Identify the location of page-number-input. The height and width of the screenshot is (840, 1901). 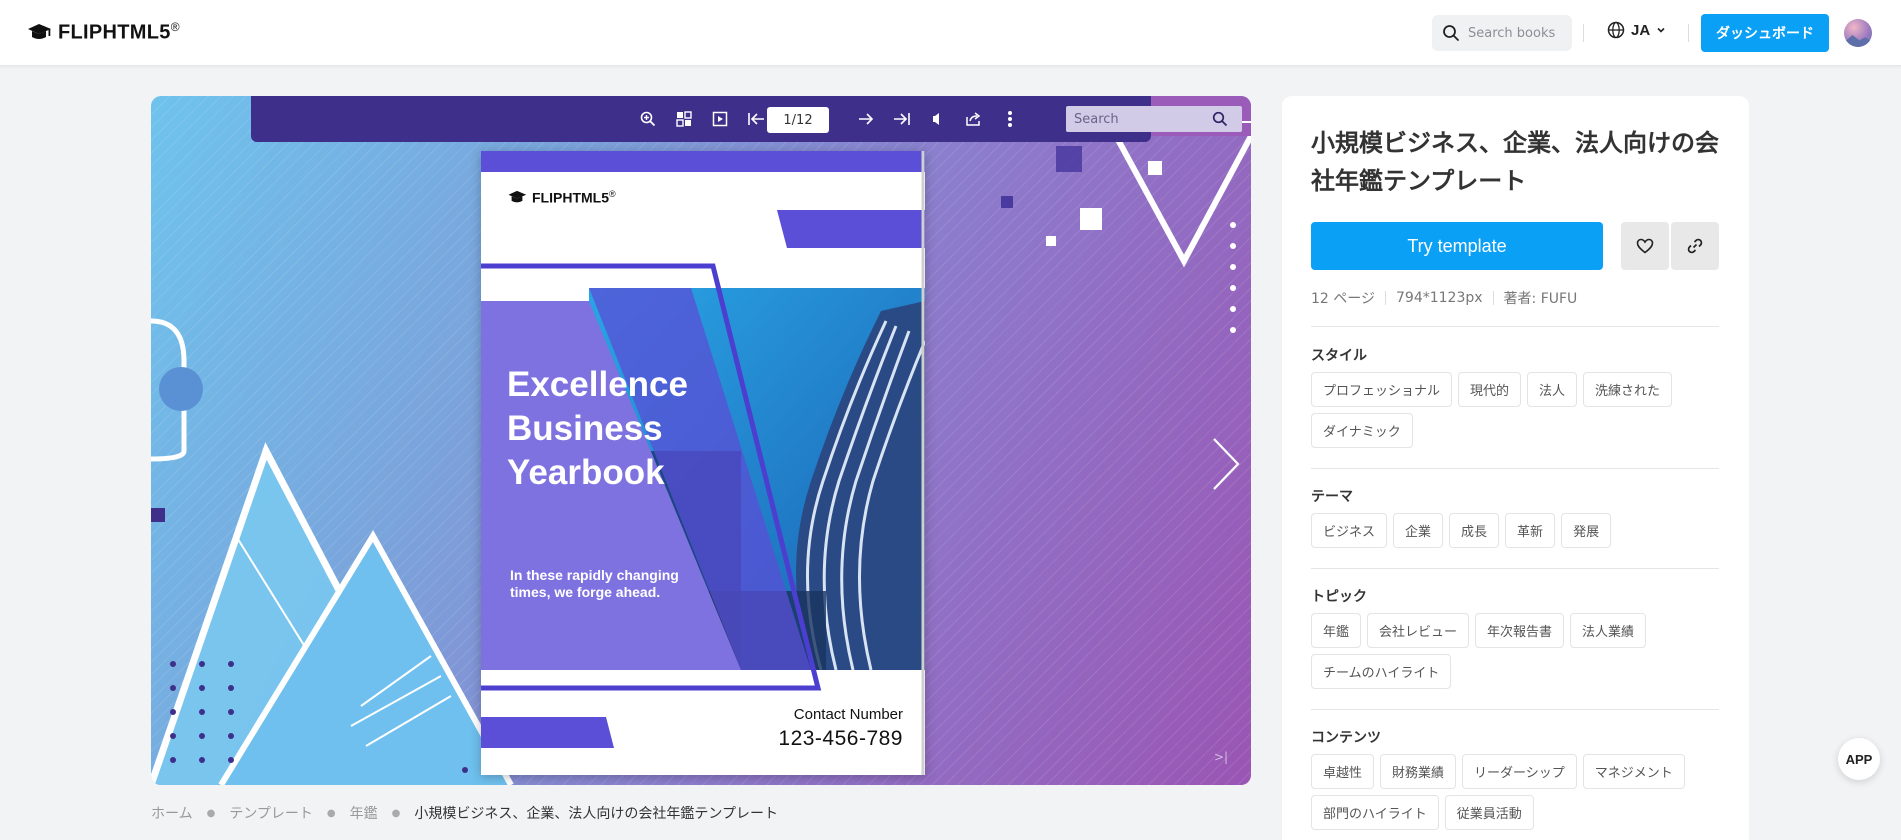
(798, 120).